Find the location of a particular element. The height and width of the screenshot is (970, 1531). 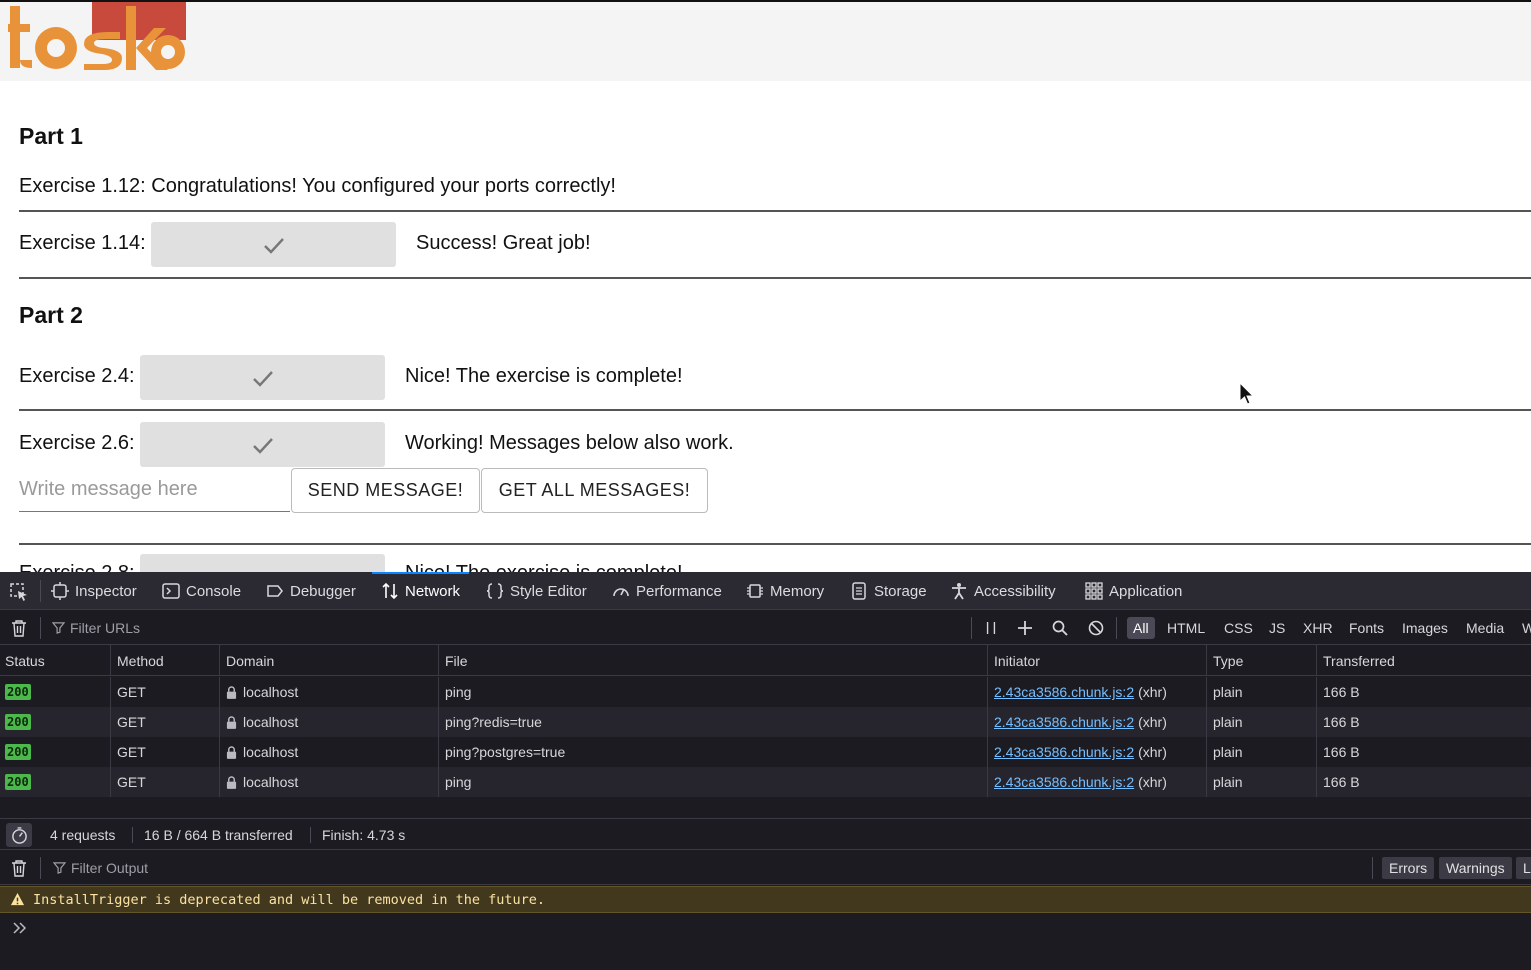

filter-ws: W is located at coordinates (1523, 628).